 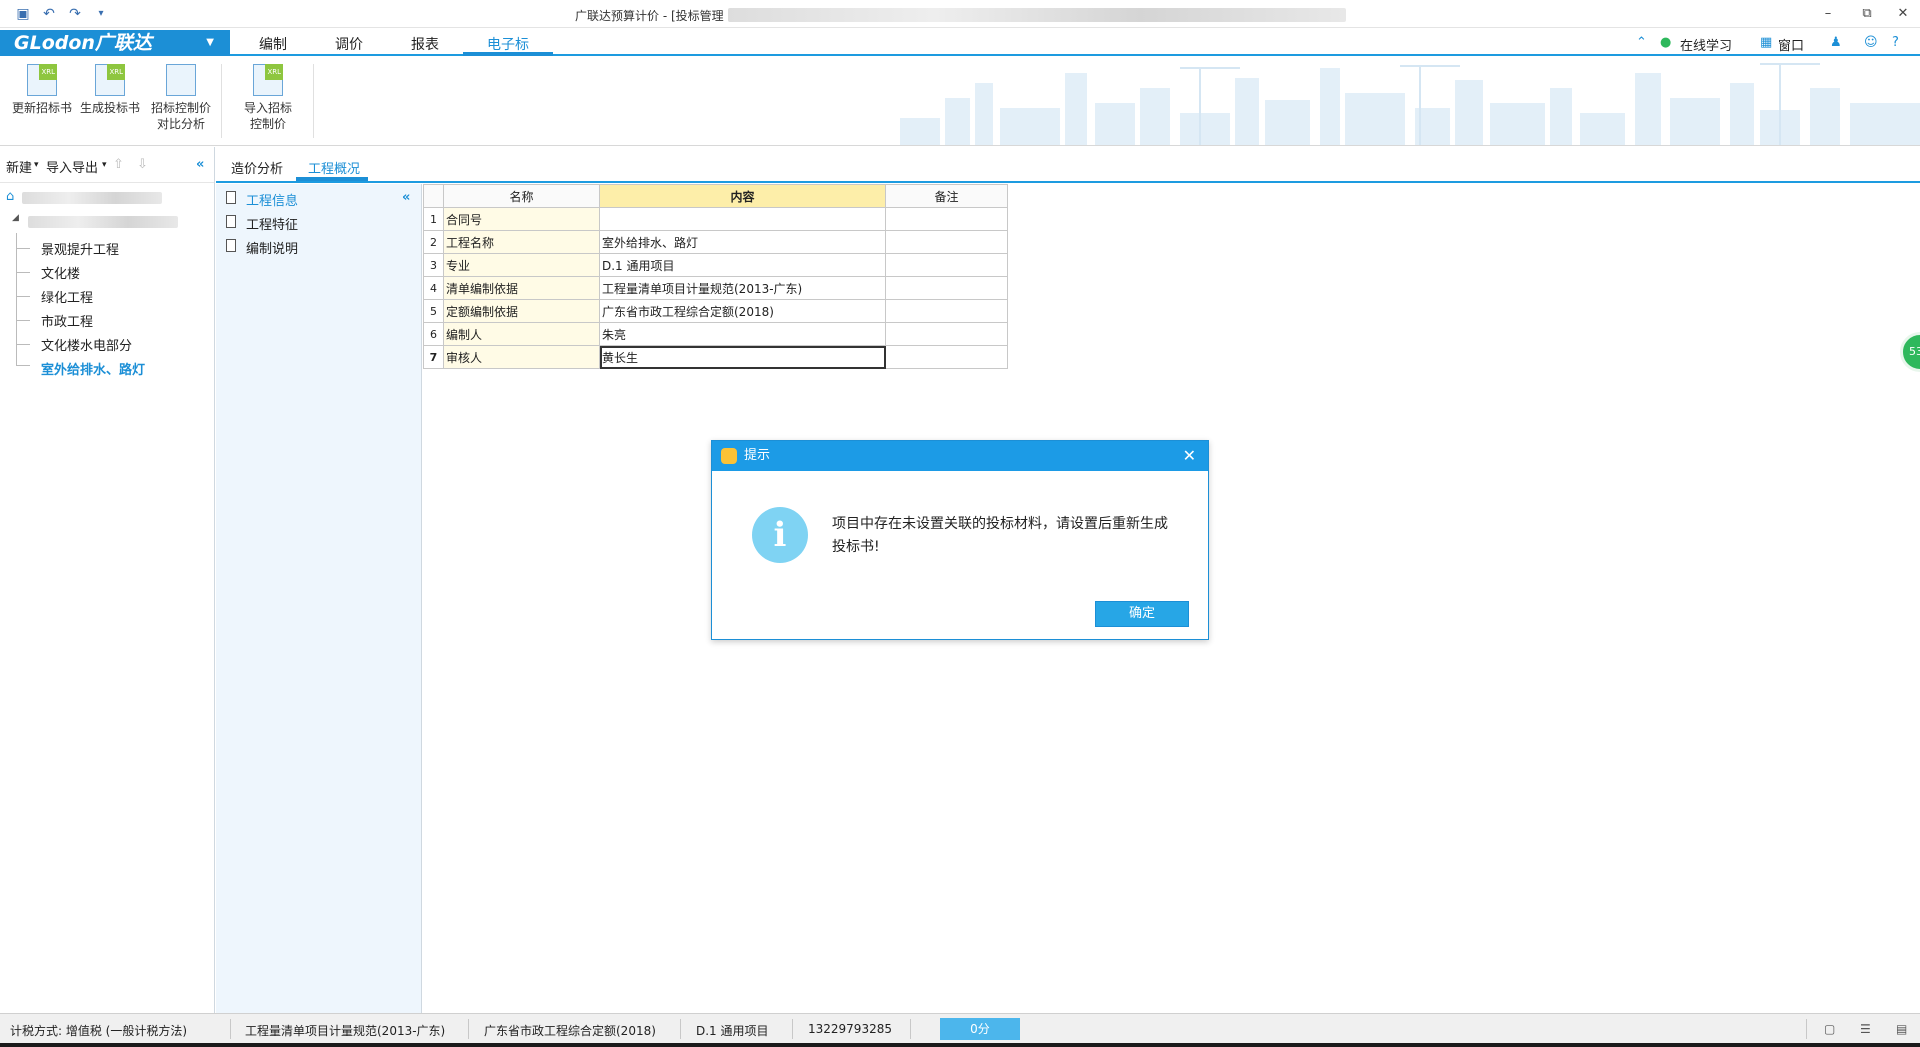 What do you see at coordinates (49, 14) in the screenshot?
I see `undo-icon: ↶` at bounding box center [49, 14].